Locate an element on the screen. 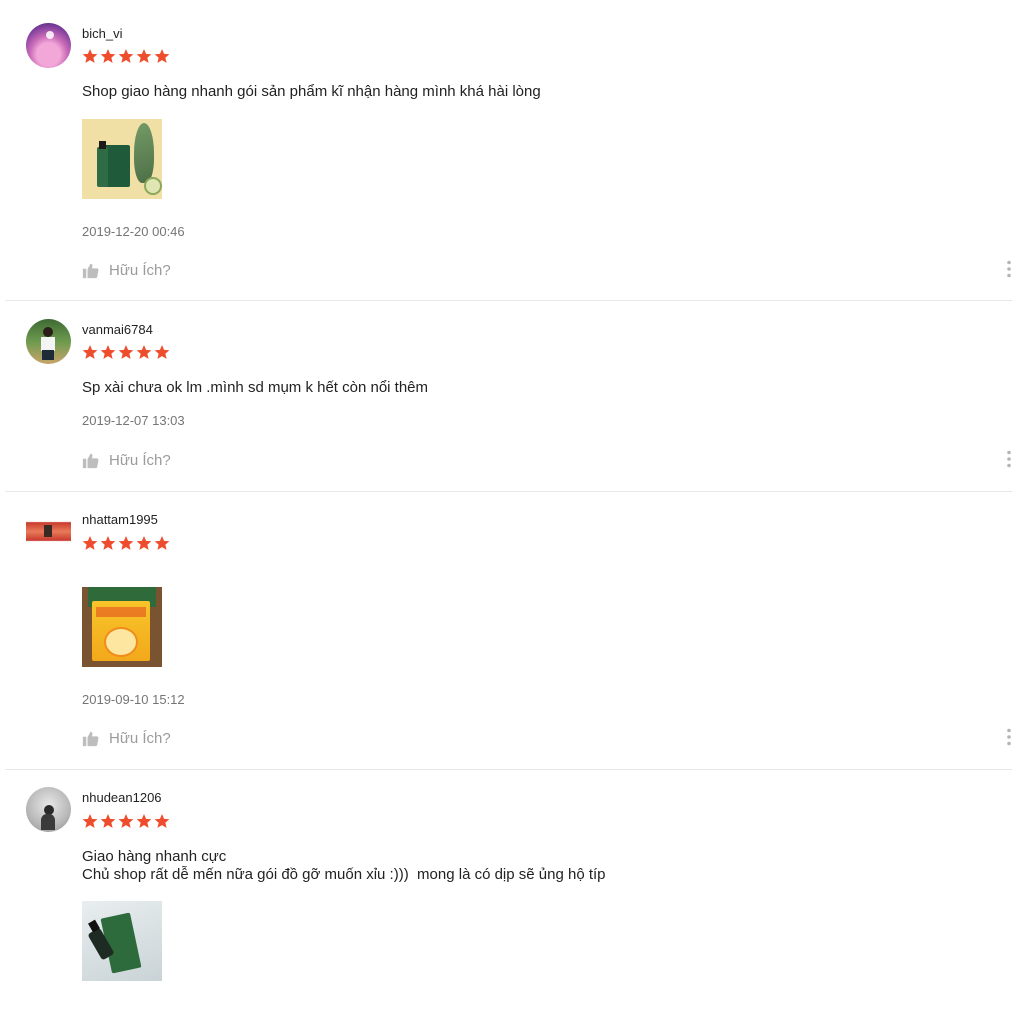 This screenshot has width=1024, height=1024. review-timestamp: 2019-09-10 15:12 is located at coordinates (133, 699).